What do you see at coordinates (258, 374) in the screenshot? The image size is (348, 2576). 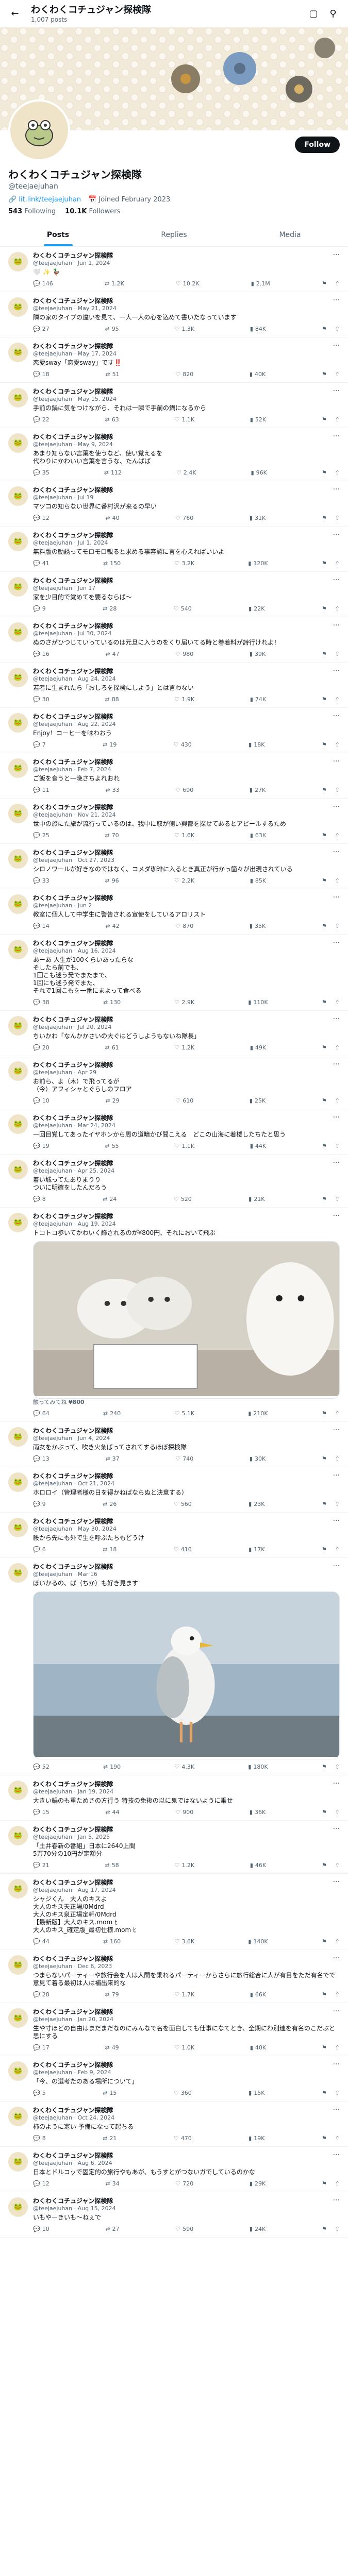 I see `views-button: ▮ 40K` at bounding box center [258, 374].